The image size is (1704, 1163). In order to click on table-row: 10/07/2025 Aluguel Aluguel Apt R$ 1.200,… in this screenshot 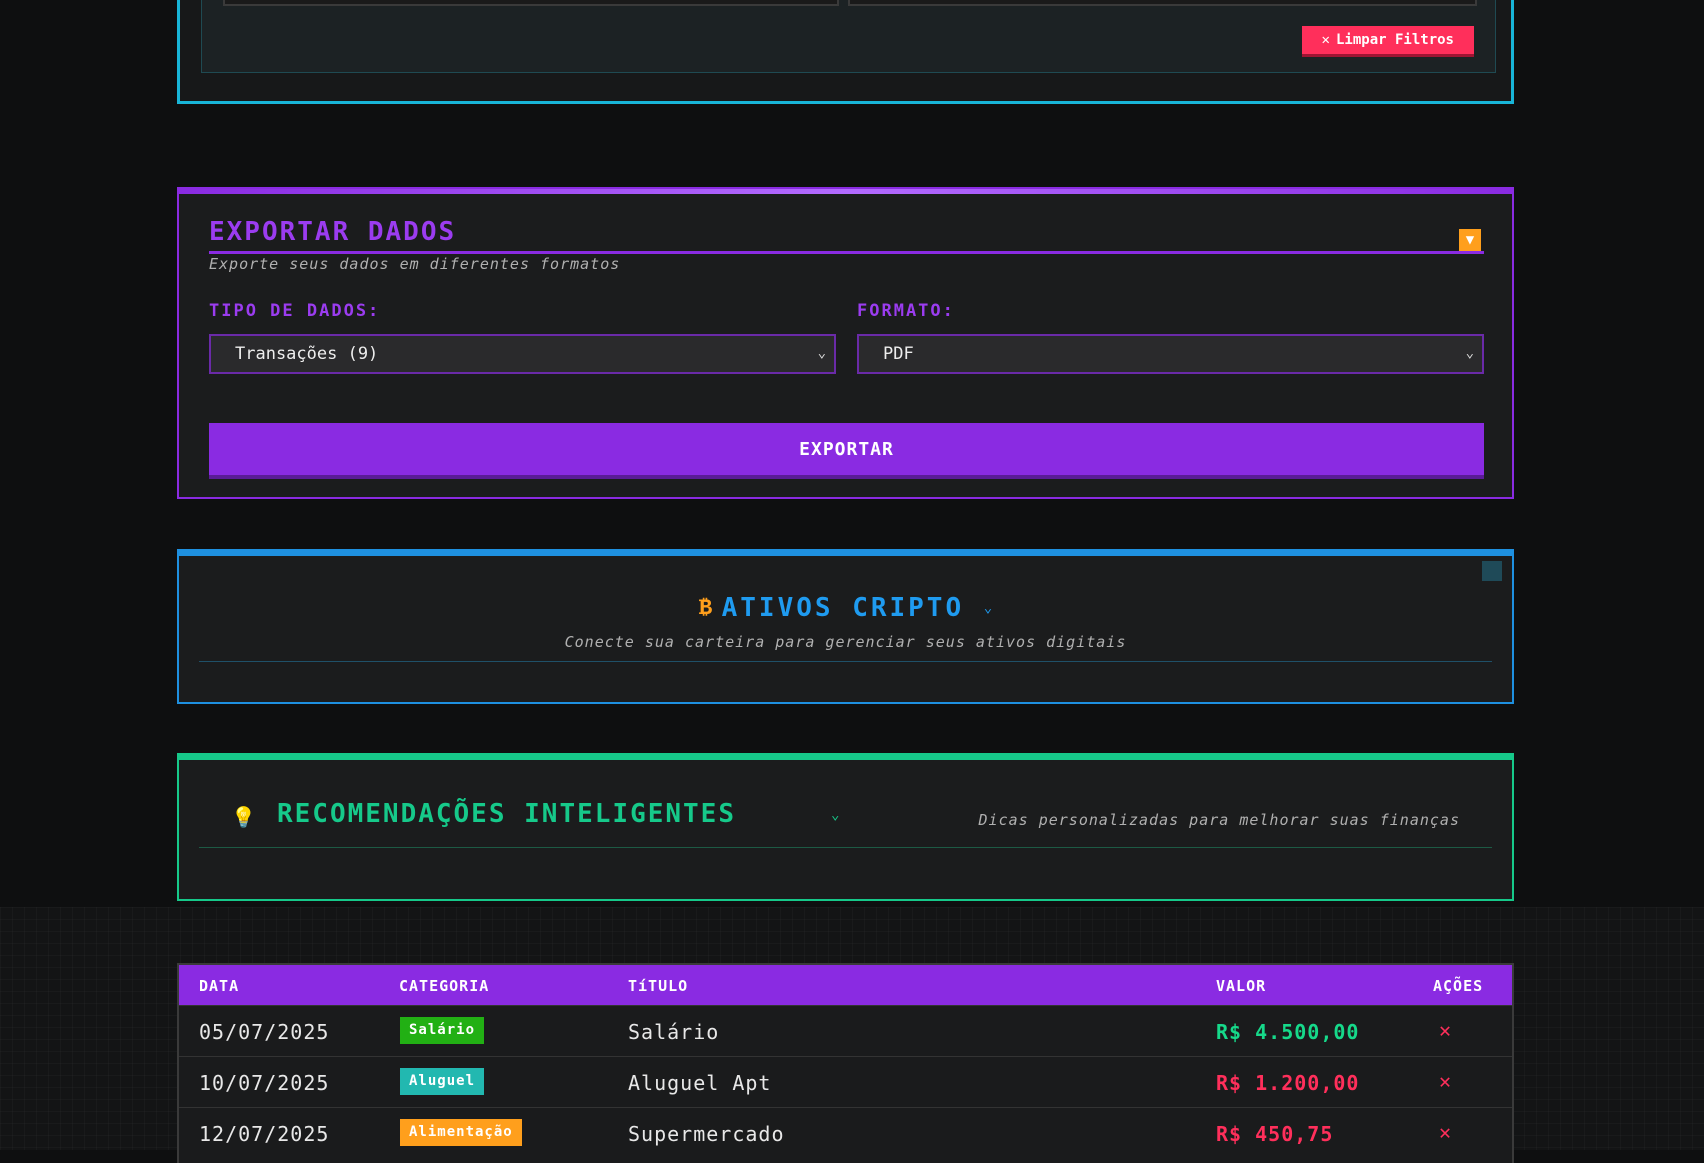, I will do `click(845, 1081)`.